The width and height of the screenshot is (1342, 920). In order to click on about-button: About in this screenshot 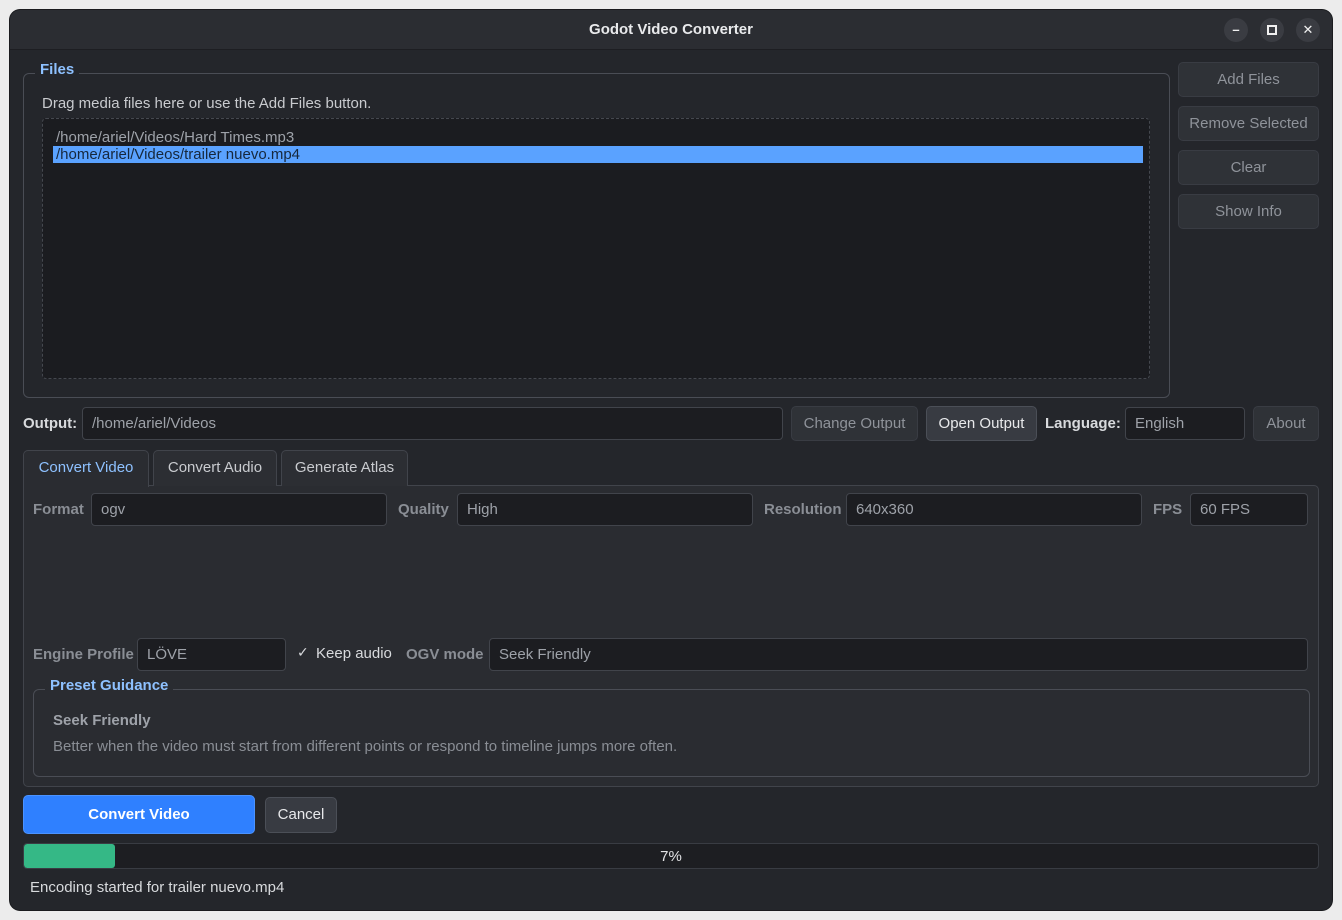, I will do `click(1286, 423)`.